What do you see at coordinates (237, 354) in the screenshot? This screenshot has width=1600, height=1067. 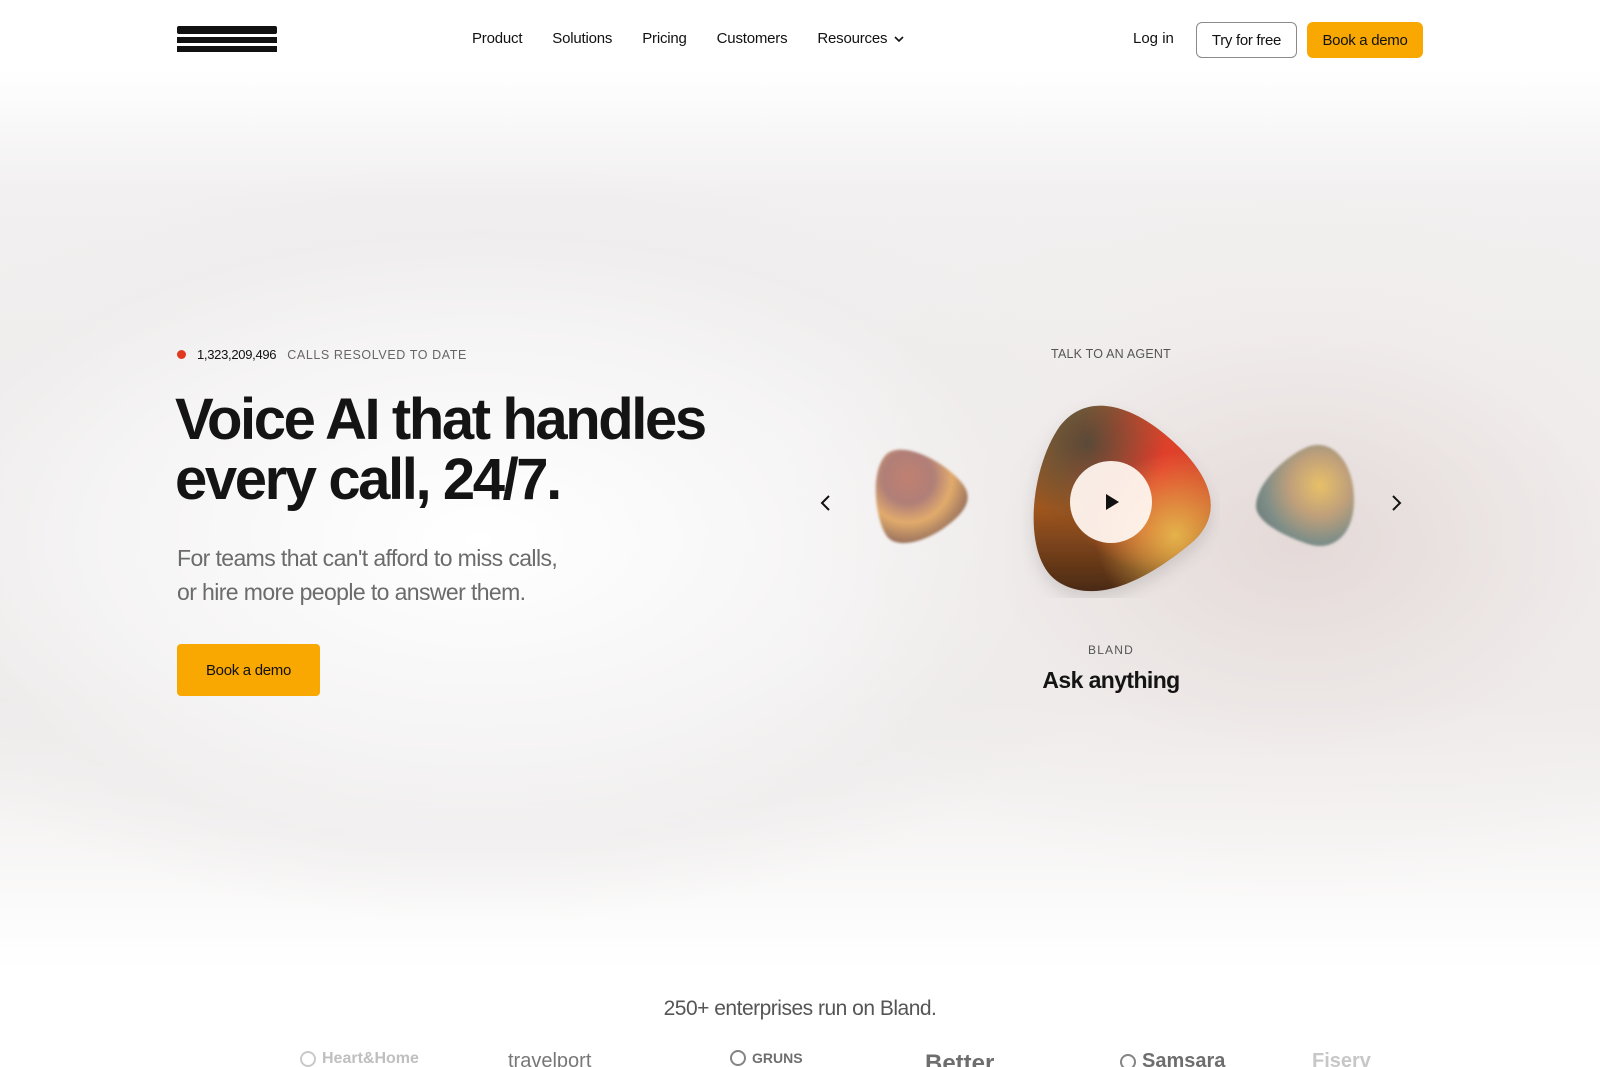 I see `calls-count: 1,323,209,496` at bounding box center [237, 354].